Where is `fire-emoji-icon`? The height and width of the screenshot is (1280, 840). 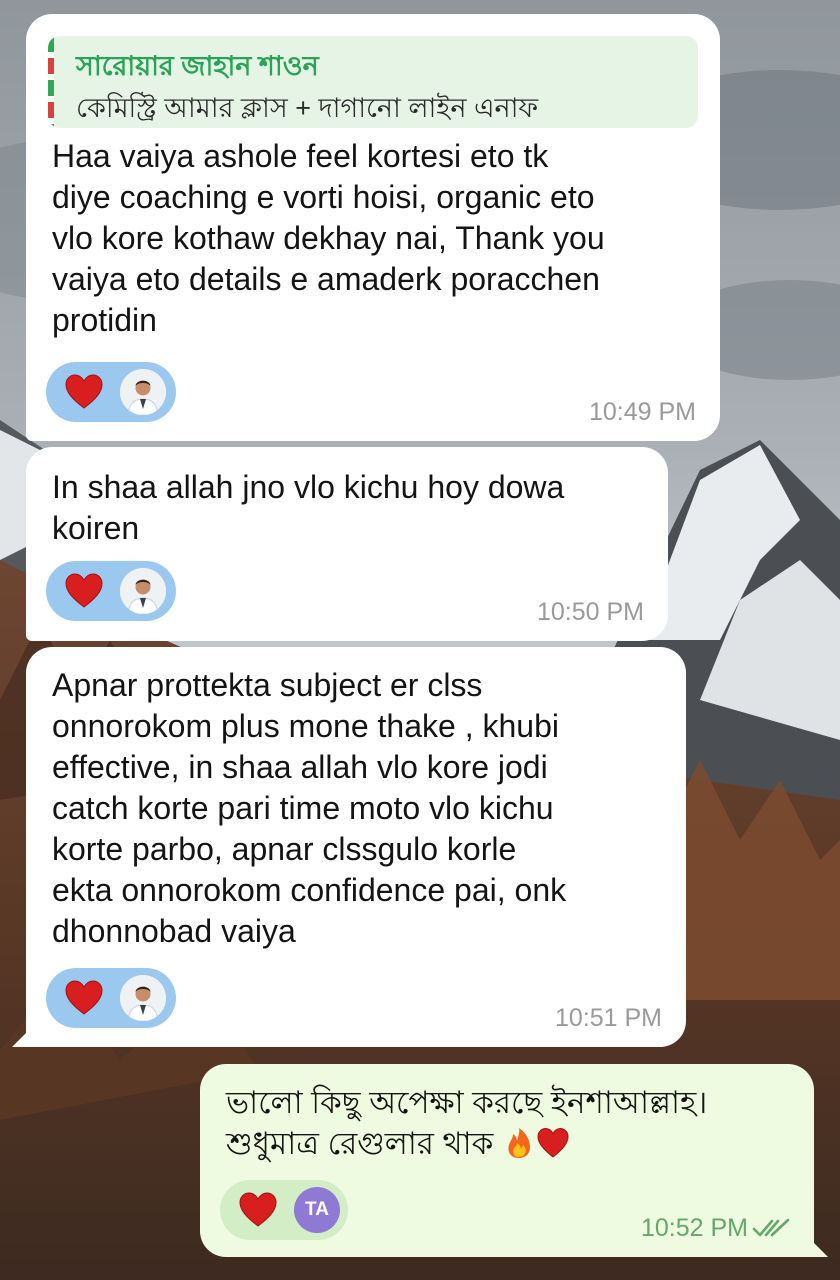
fire-emoji-icon is located at coordinates (519, 1143).